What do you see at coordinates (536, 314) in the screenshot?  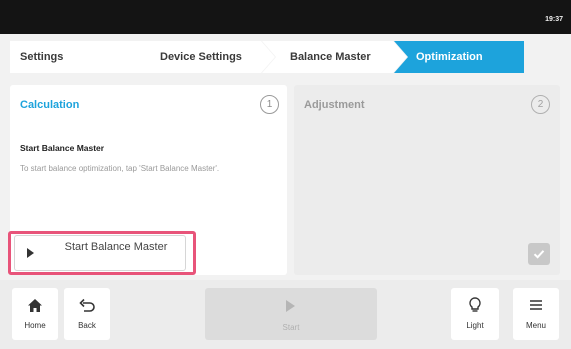 I see `menu-button: Menu` at bounding box center [536, 314].